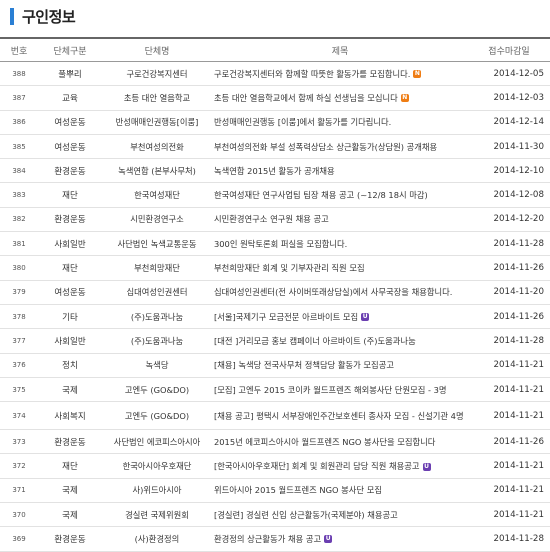 The width and height of the screenshot is (550, 552). I want to click on table-header-row: 번호 단체구분 단체명 제목 접수마감일, so click(275, 49).